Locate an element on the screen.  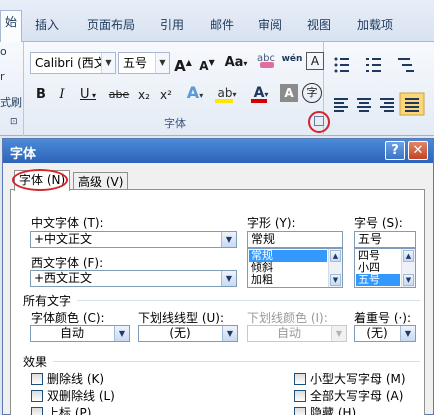
tab-review: 审阅 is located at coordinates (270, 25).